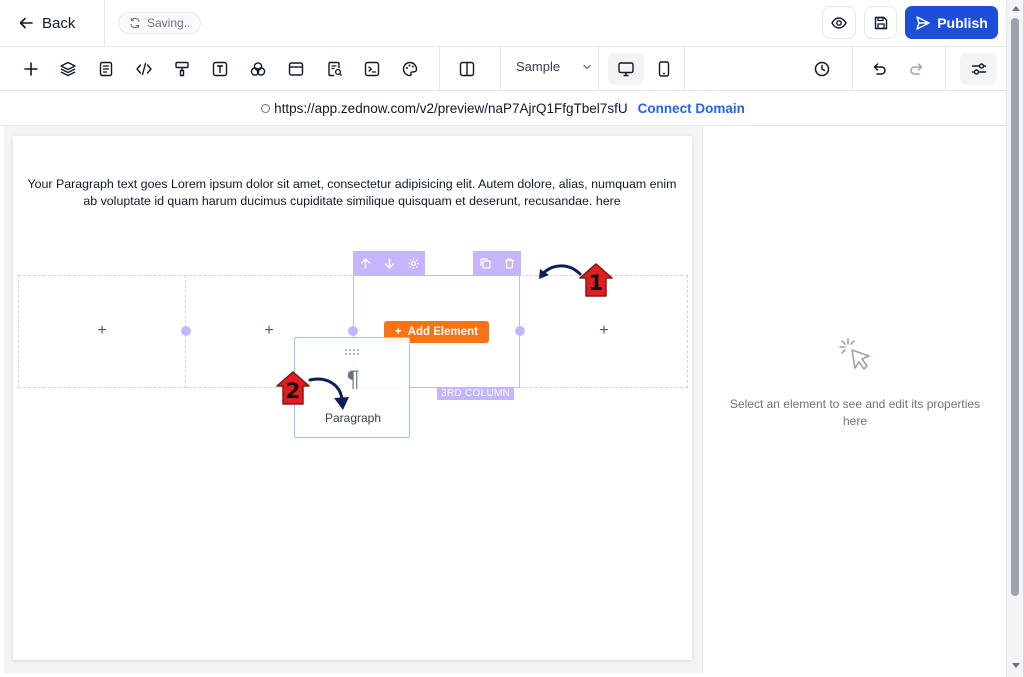 This screenshot has height=677, width=1024. I want to click on desktop-icon, so click(626, 69).